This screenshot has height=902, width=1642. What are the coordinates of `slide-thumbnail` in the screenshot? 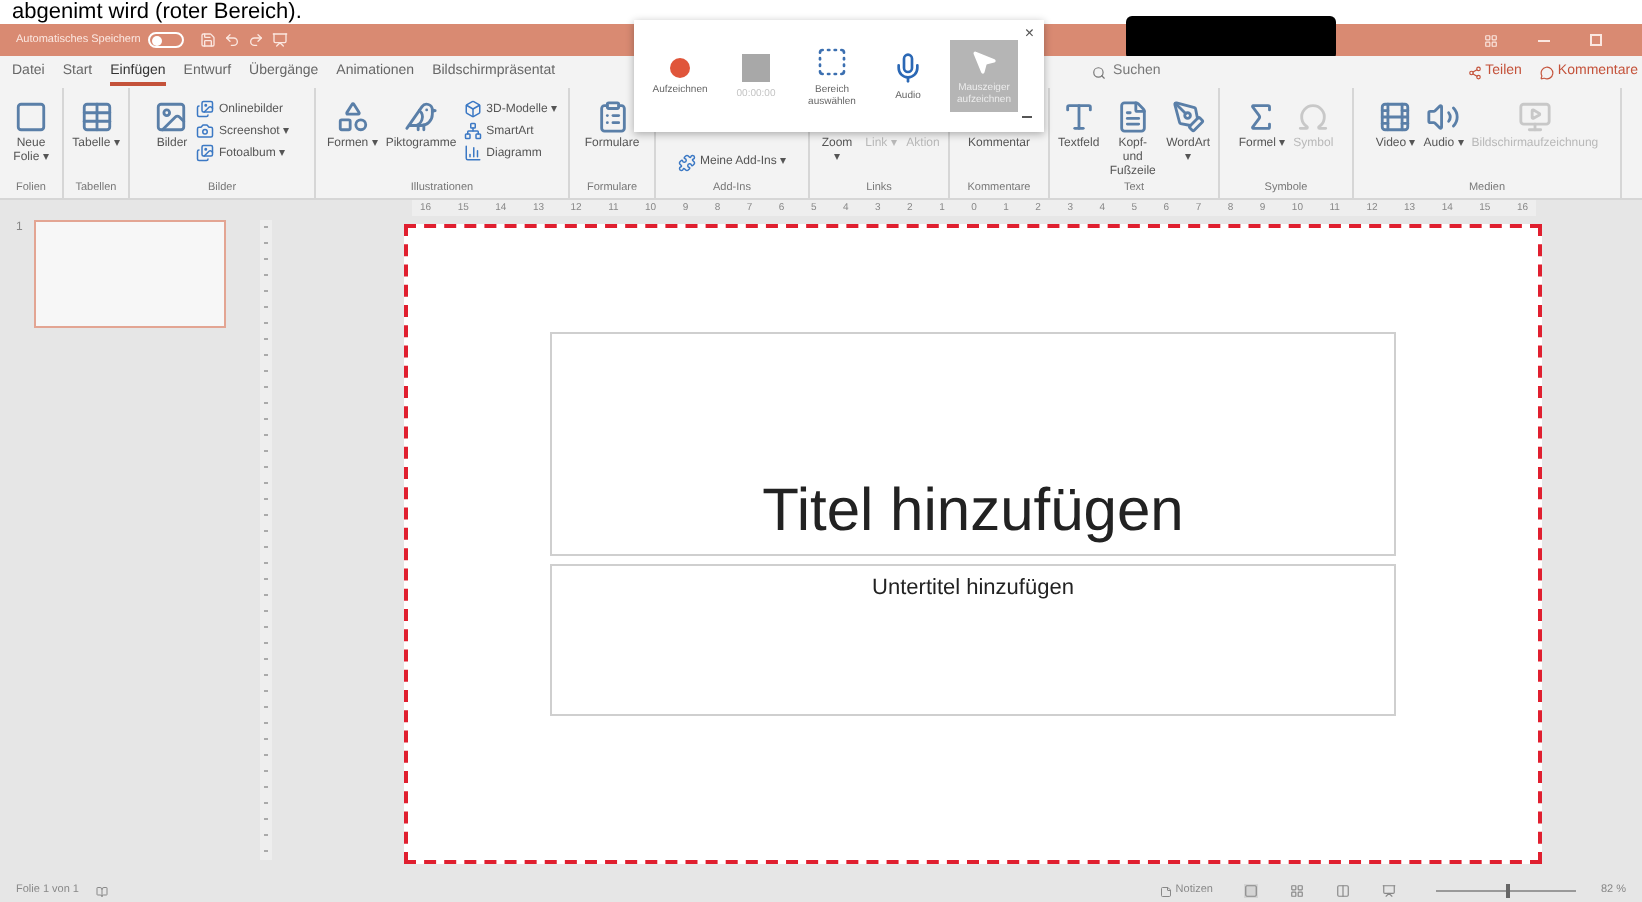 It's located at (130, 274).